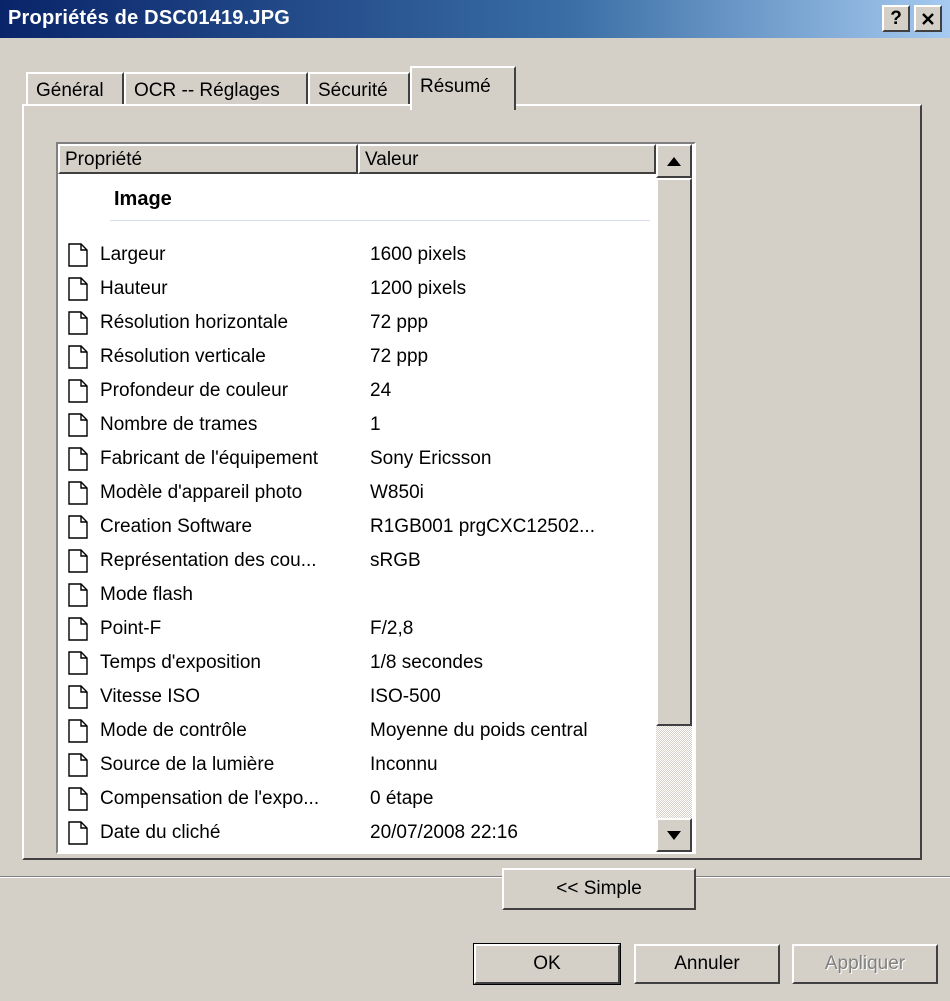 The width and height of the screenshot is (950, 1001). I want to click on cancel-button: Annuler, so click(707, 964).